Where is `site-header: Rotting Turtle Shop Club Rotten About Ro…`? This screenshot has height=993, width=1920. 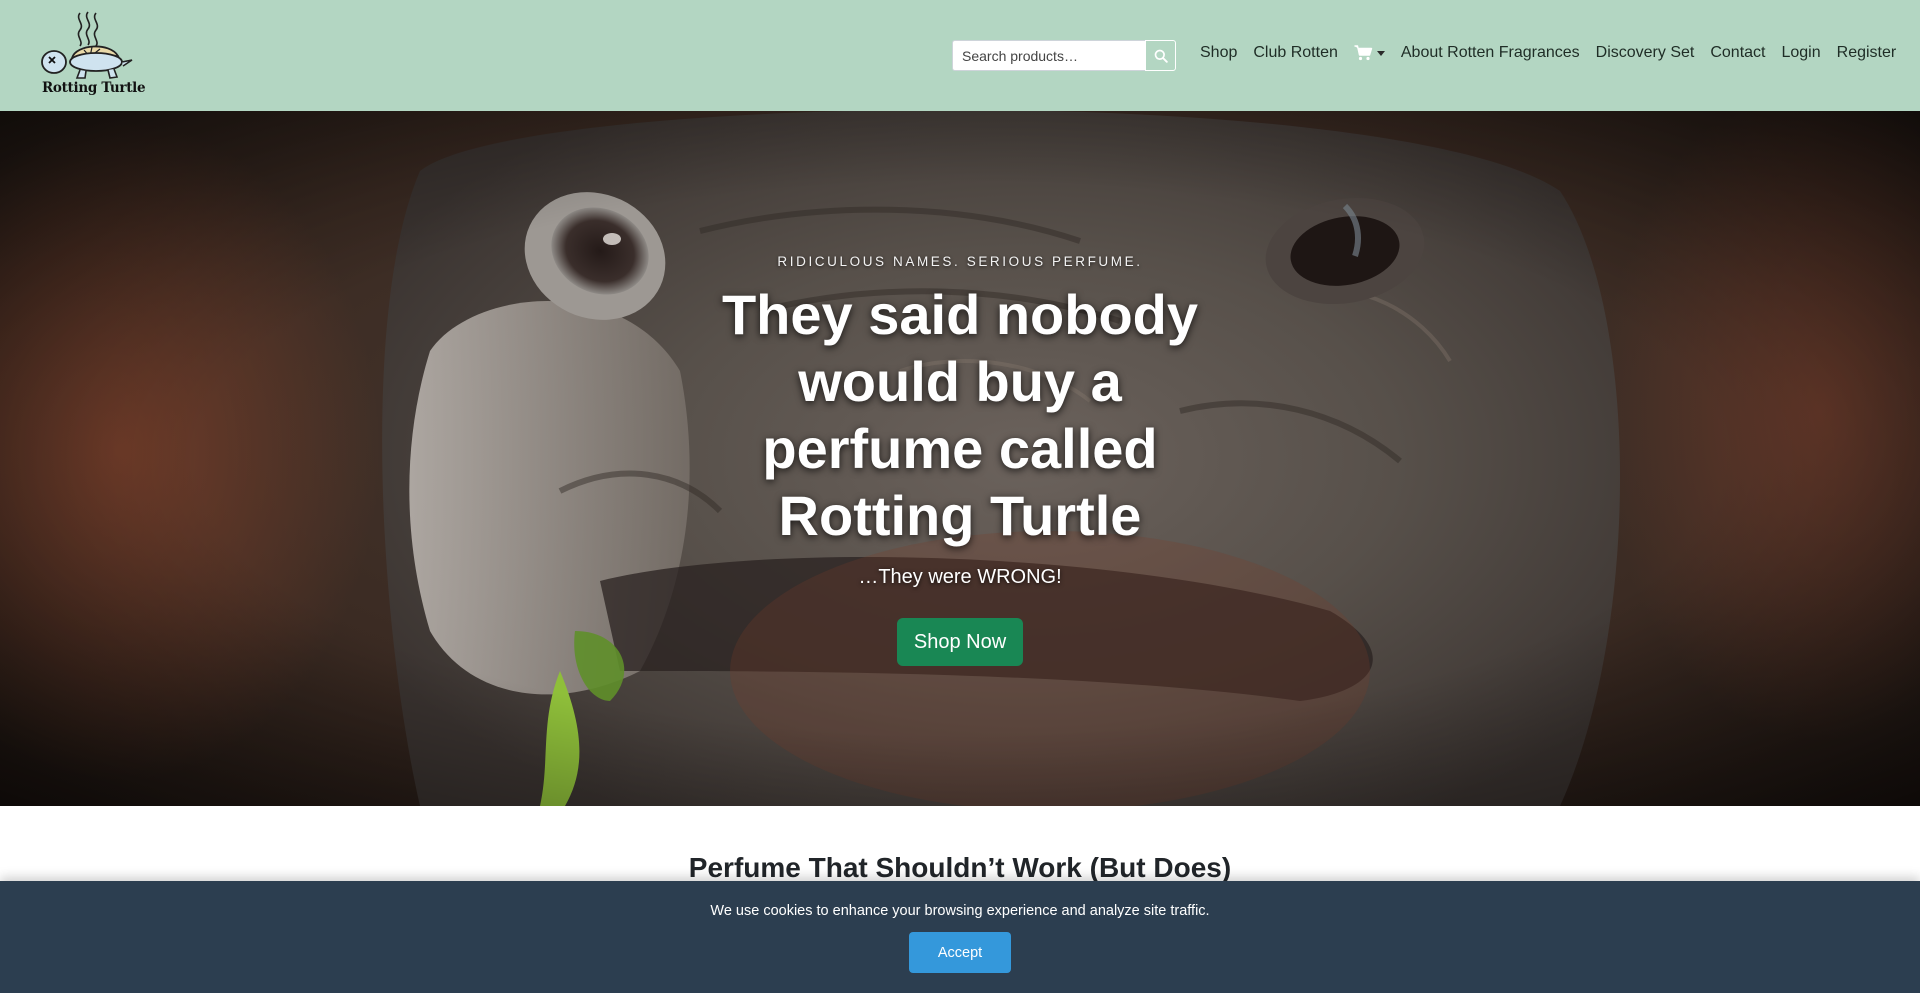 site-header: Rotting Turtle Shop Club Rotten About Ro… is located at coordinates (960, 55).